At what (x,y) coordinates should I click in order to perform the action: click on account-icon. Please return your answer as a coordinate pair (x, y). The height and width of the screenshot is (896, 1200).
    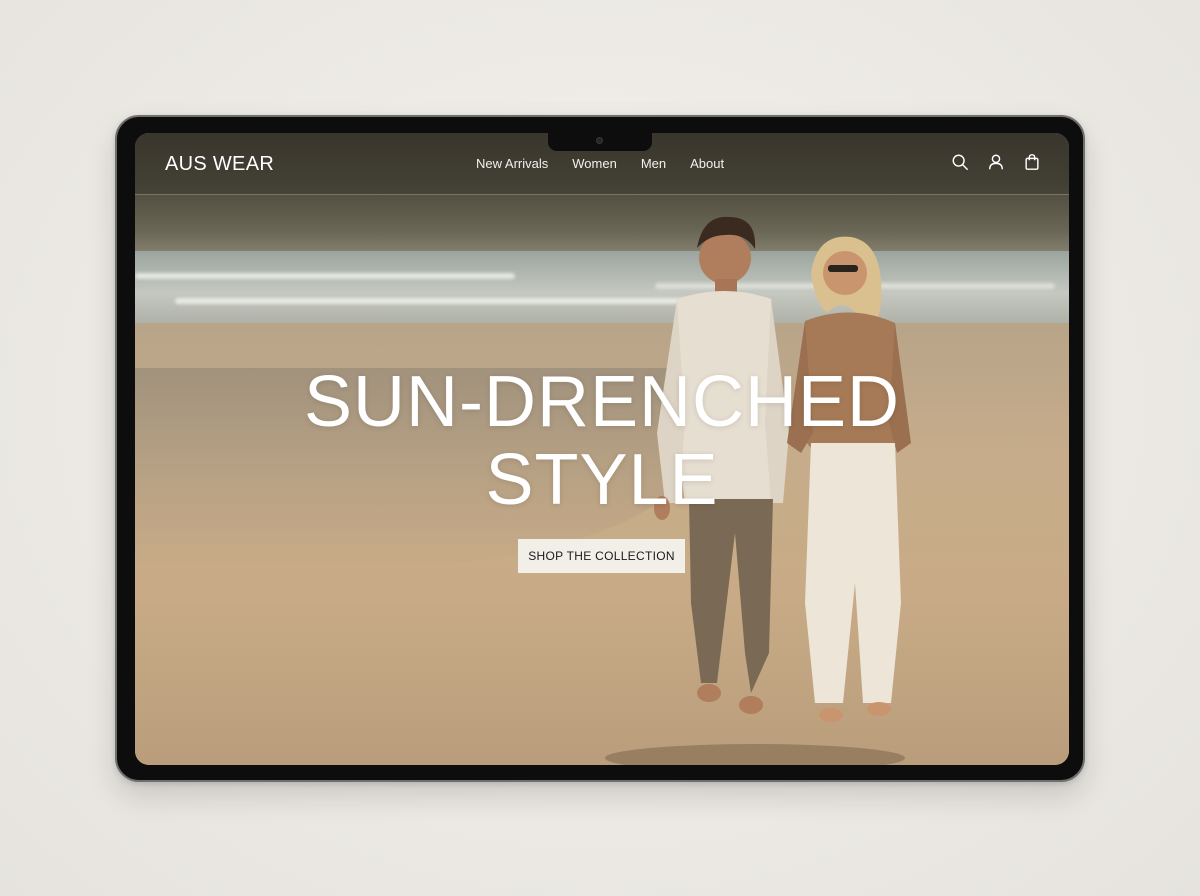
    Looking at the image, I should click on (996, 162).